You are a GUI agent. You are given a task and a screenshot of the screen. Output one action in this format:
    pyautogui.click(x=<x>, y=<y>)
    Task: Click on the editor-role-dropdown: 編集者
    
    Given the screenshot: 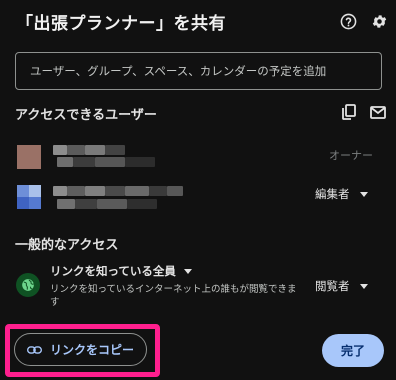 What is the action you would take?
    pyautogui.click(x=341, y=194)
    